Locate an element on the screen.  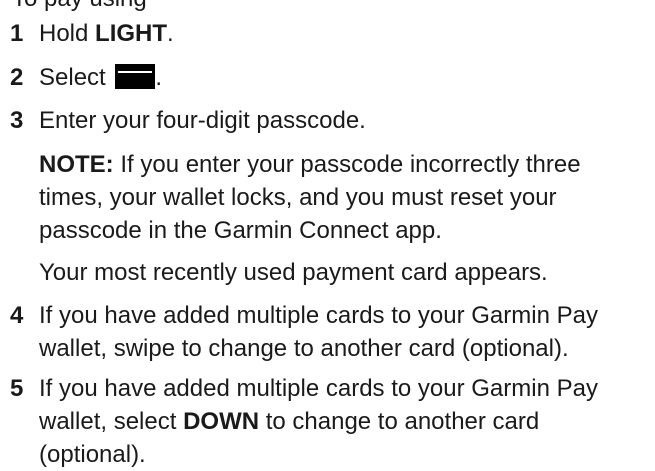
step-number: 2 is located at coordinates (17, 77).